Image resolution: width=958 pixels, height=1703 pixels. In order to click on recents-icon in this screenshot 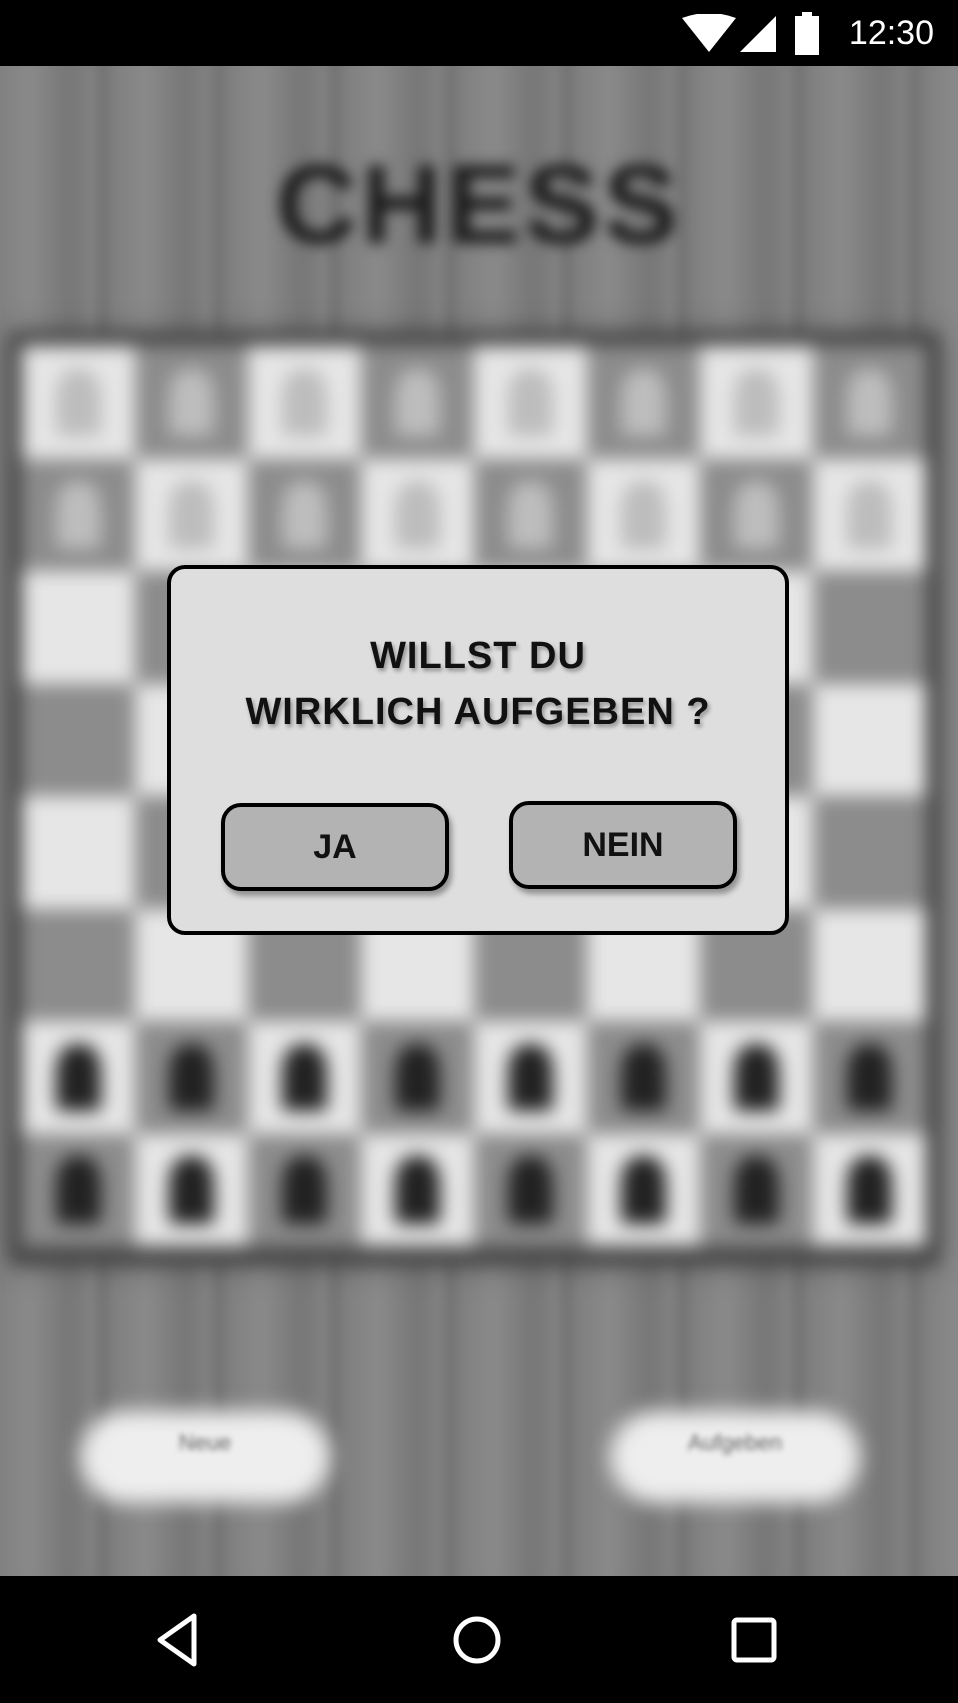, I will do `click(754, 1640)`.